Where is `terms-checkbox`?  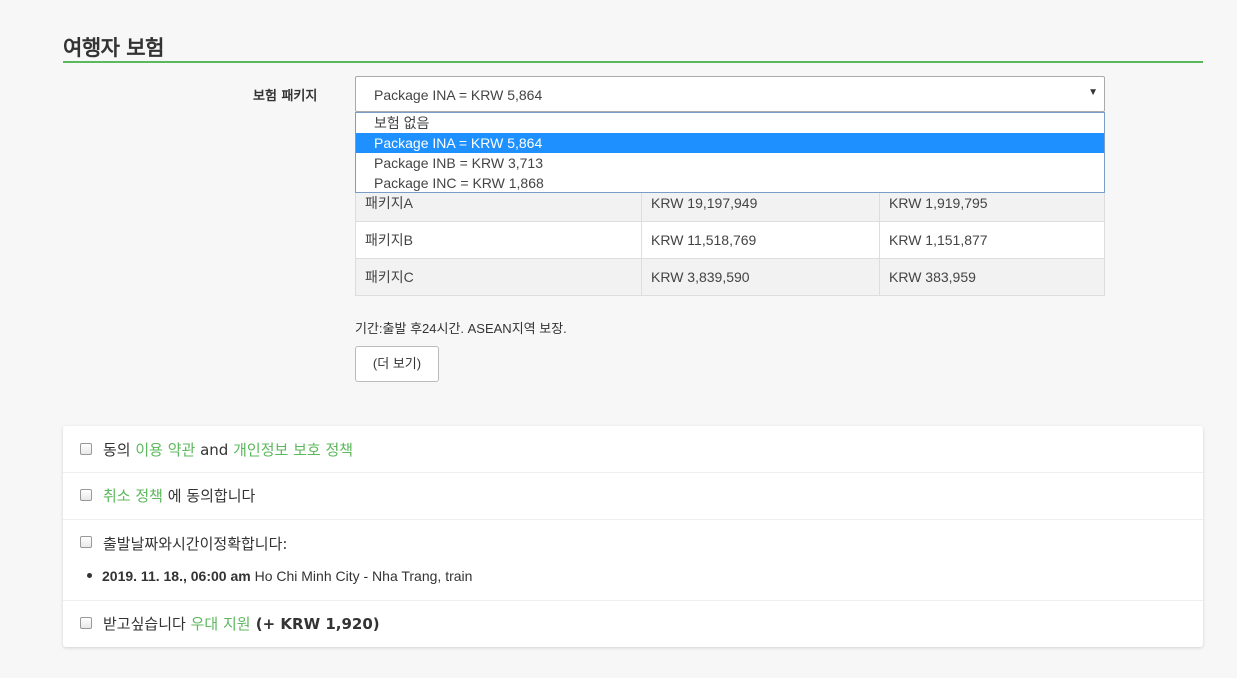
terms-checkbox is located at coordinates (86, 449).